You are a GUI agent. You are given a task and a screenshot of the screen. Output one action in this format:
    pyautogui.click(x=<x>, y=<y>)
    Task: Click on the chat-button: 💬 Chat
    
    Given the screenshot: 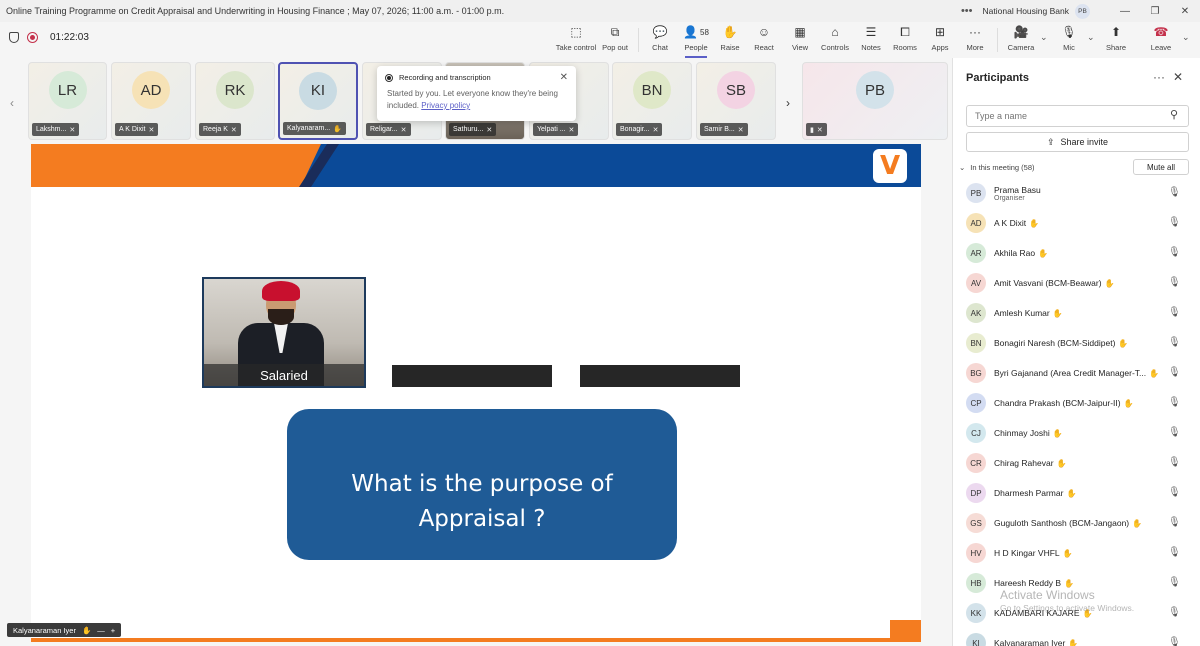 What is the action you would take?
    pyautogui.click(x=660, y=40)
    